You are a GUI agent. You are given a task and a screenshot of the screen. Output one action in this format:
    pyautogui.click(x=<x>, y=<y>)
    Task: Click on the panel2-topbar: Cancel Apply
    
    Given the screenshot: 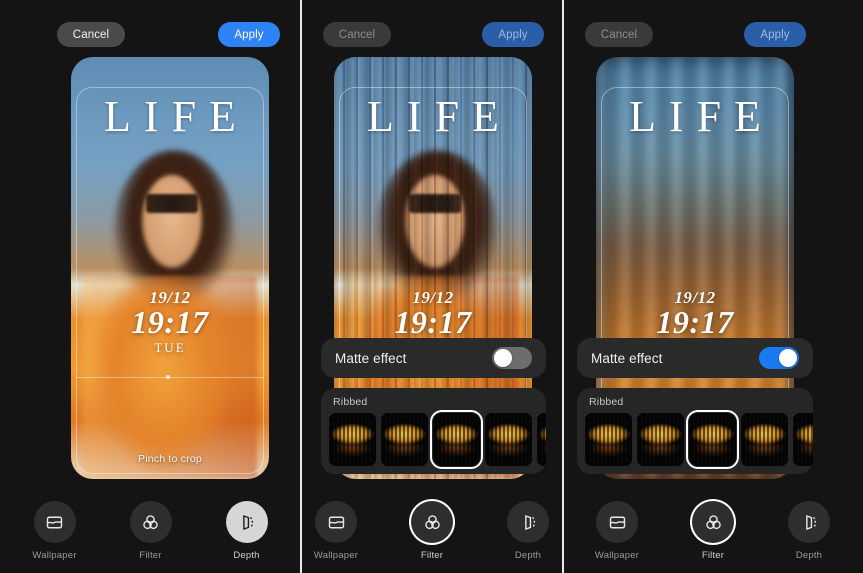 What is the action you would take?
    pyautogui.click(x=432, y=35)
    